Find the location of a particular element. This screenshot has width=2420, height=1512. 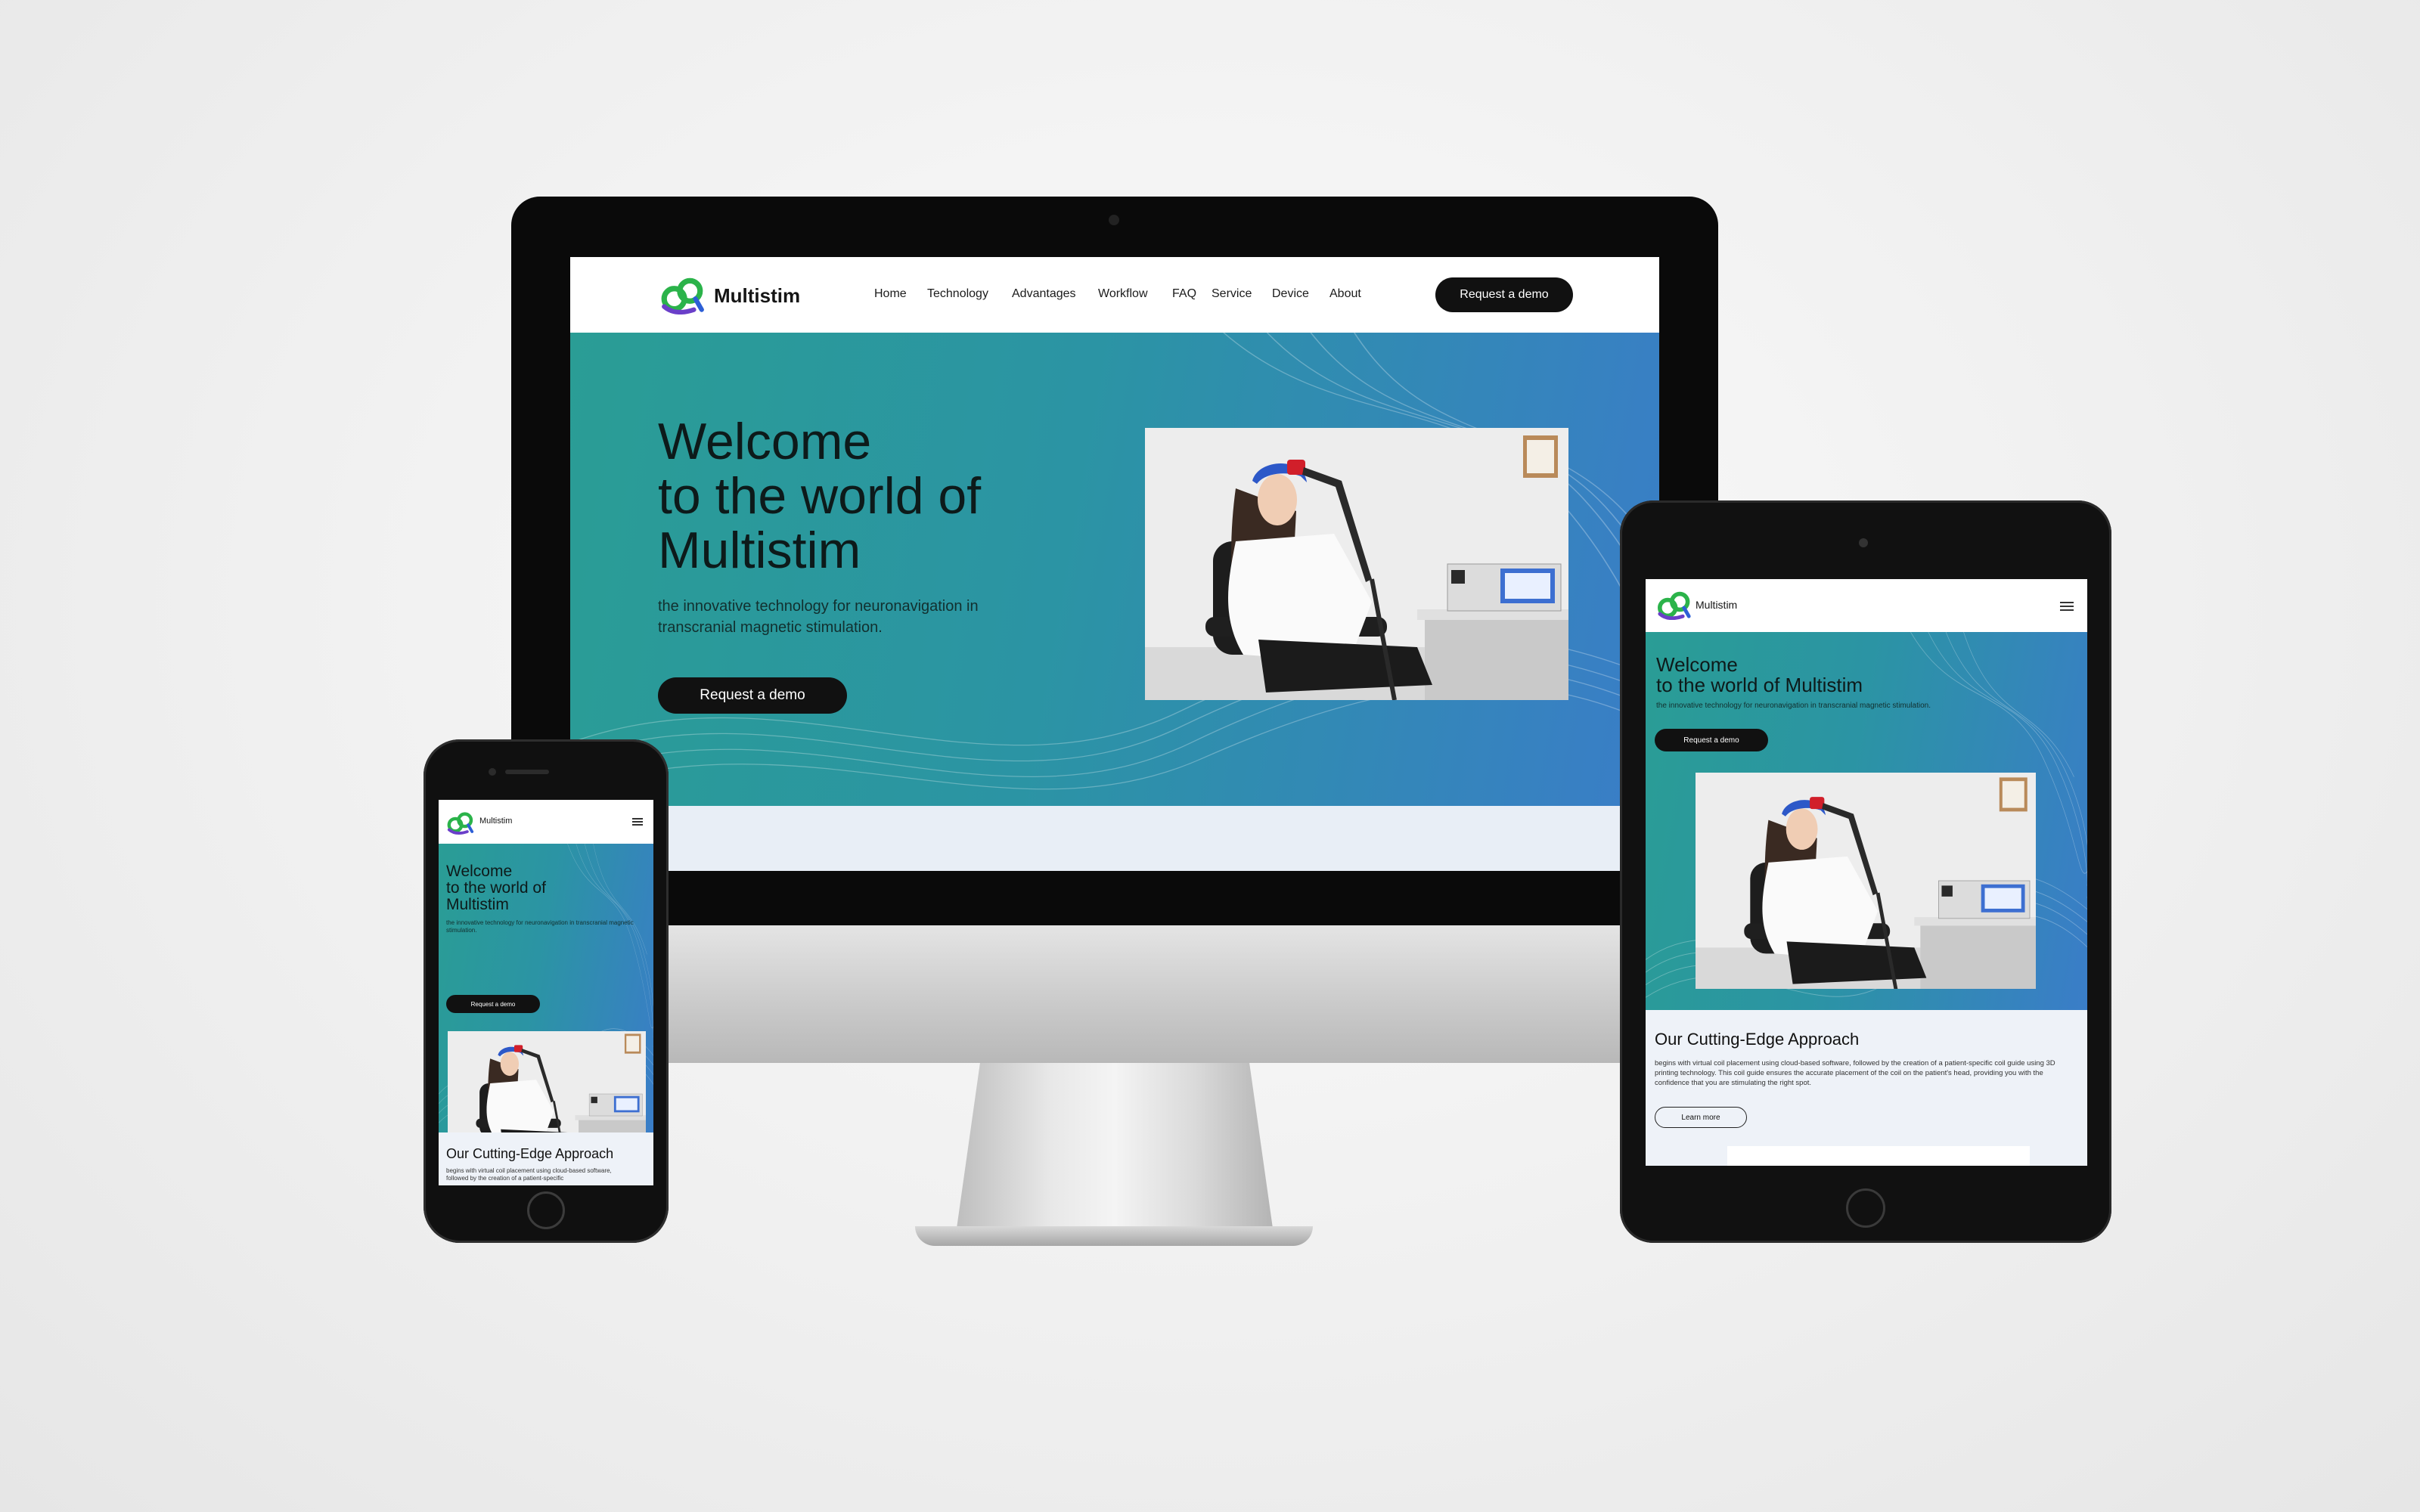

request-demo-nav-button: Request a demo is located at coordinates (1504, 294).